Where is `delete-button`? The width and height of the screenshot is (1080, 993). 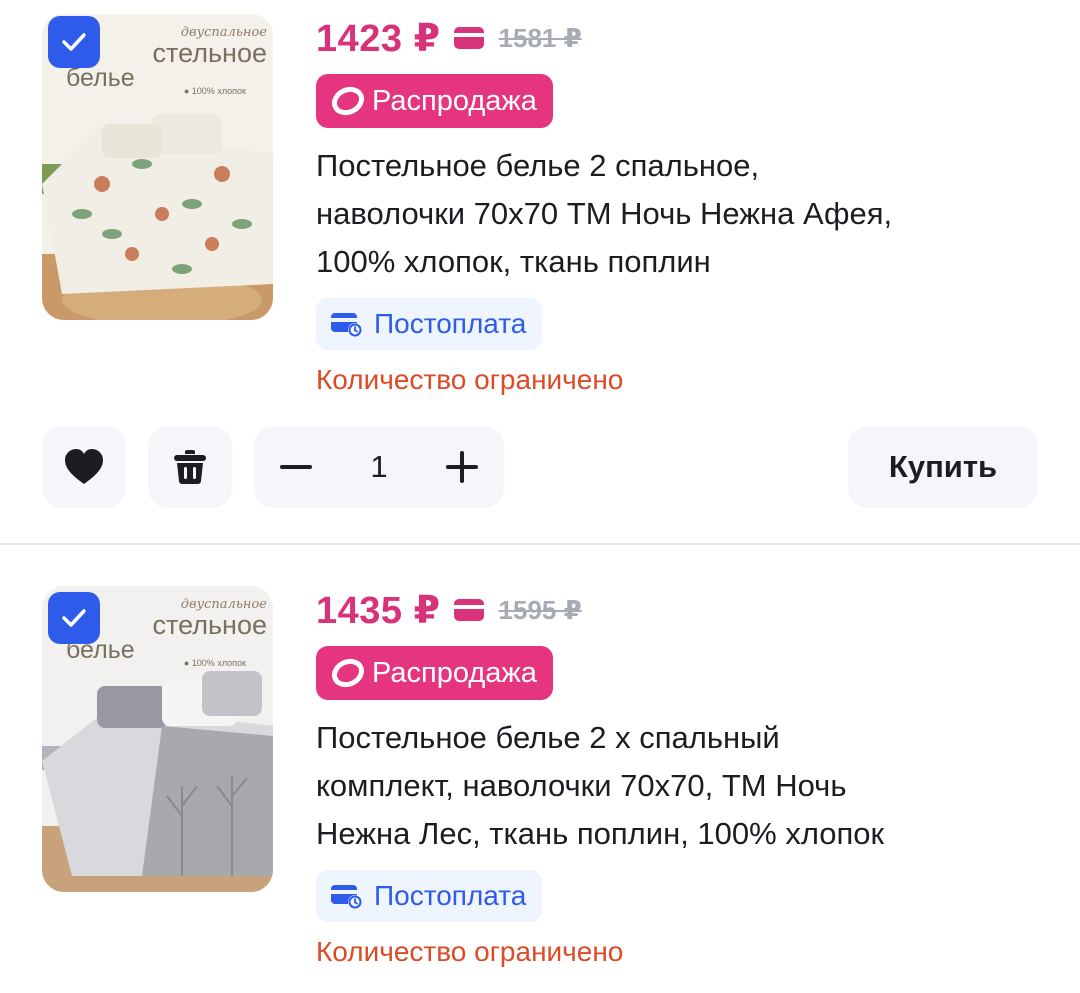
delete-button is located at coordinates (190, 467).